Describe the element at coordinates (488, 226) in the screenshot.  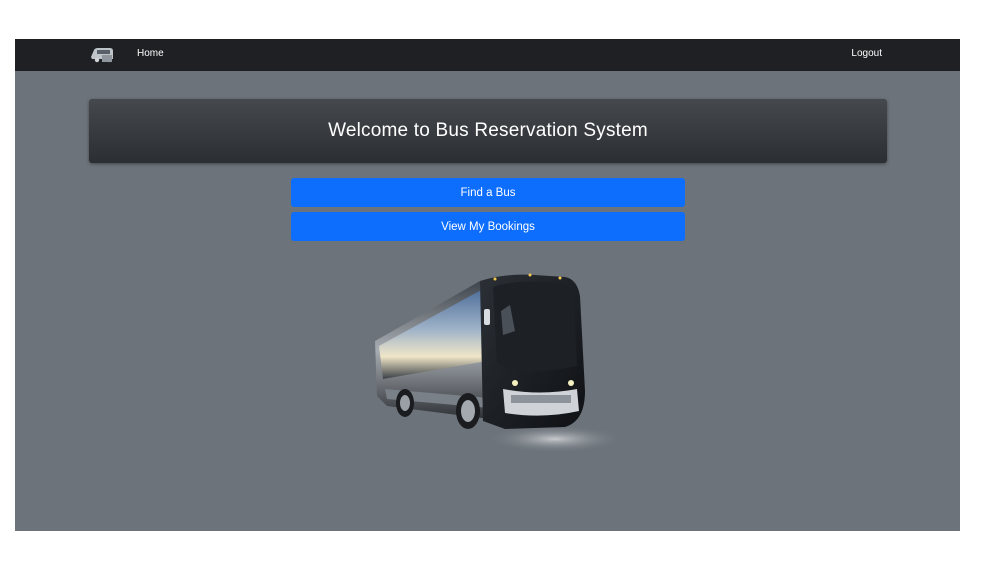
I see `view-bookings-button: View My Bookings` at that location.